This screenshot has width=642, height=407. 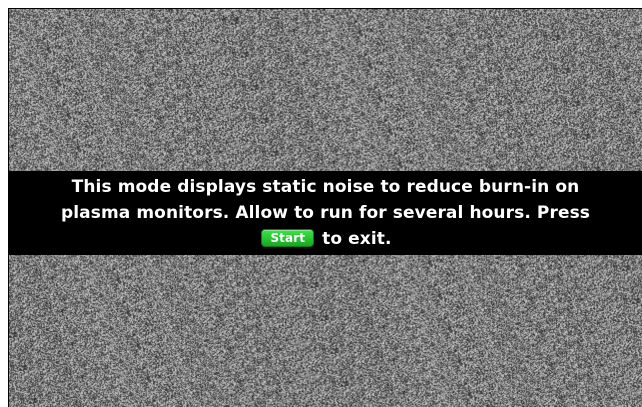 What do you see at coordinates (288, 238) in the screenshot?
I see `start-button-glyph: Start` at bounding box center [288, 238].